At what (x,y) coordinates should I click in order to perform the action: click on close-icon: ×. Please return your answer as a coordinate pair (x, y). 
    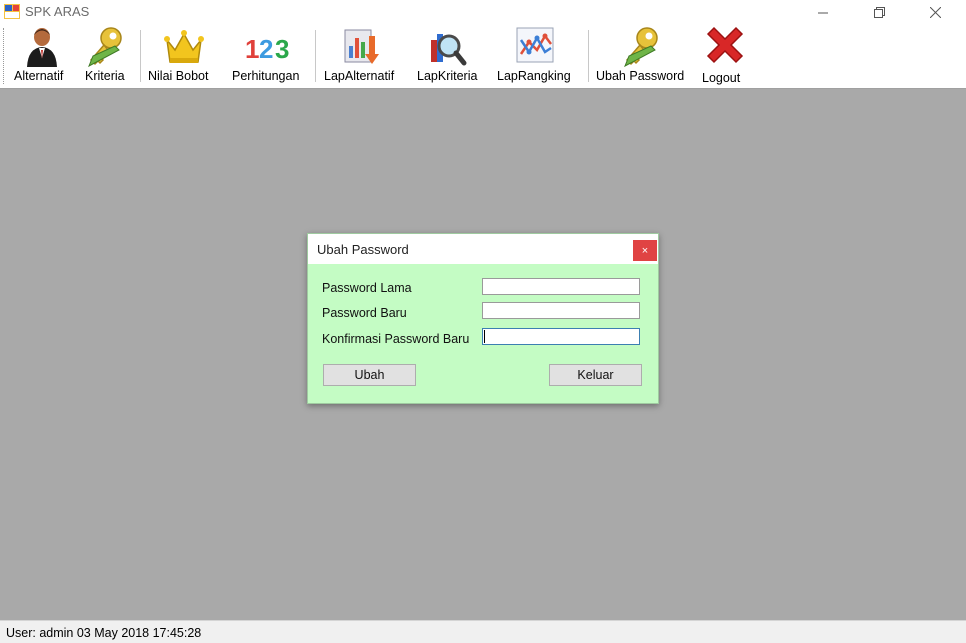
    Looking at the image, I should click on (645, 250).